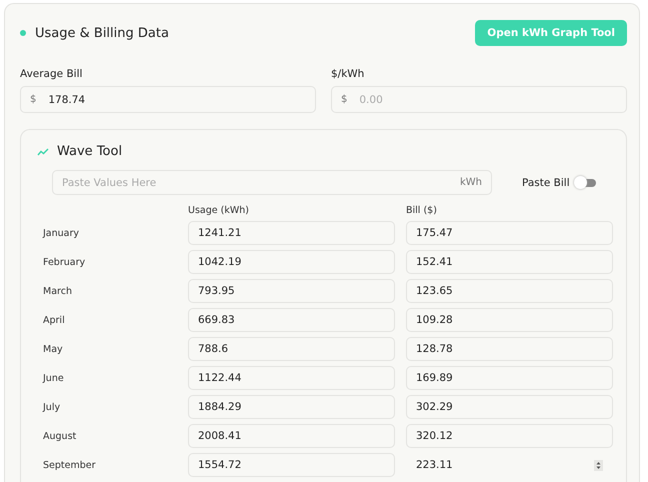  Describe the element at coordinates (219, 210) in the screenshot. I see `column-header: Usage (kWh)` at that location.